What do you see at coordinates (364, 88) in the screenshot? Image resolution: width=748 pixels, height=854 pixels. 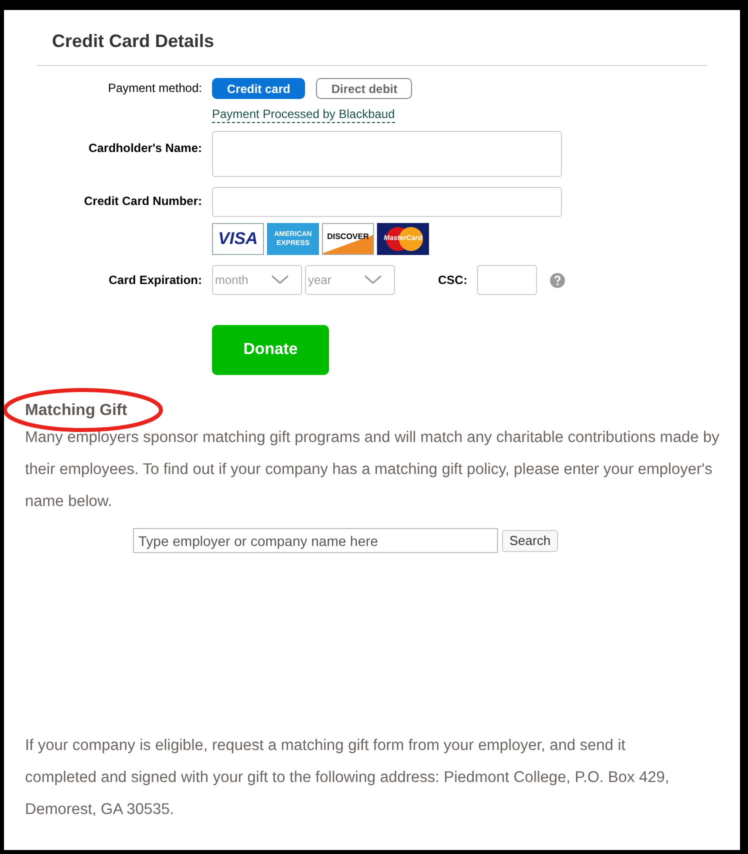 I see `payment-method-tab: Direct debit` at bounding box center [364, 88].